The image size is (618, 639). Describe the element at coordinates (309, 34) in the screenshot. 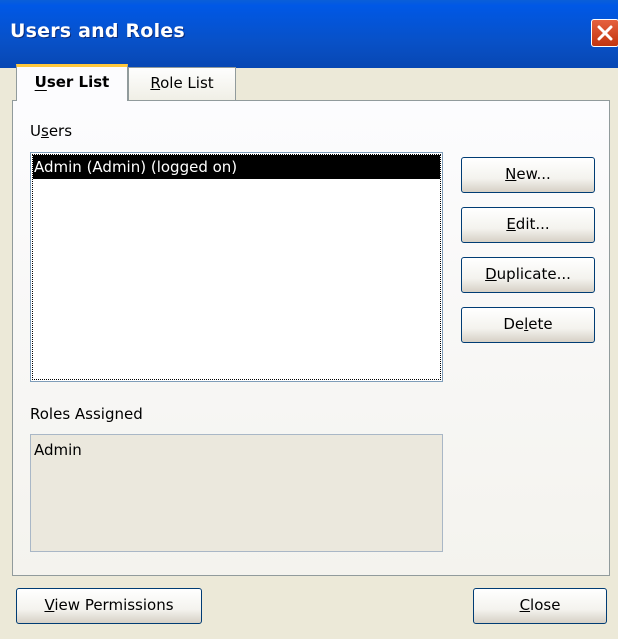

I see `title-bar: Users and Roles` at that location.